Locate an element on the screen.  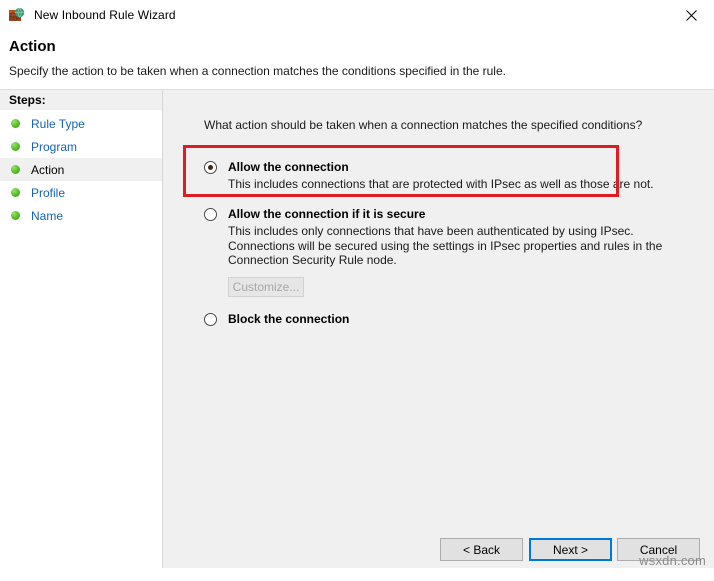
close-icon is located at coordinates (691, 15).